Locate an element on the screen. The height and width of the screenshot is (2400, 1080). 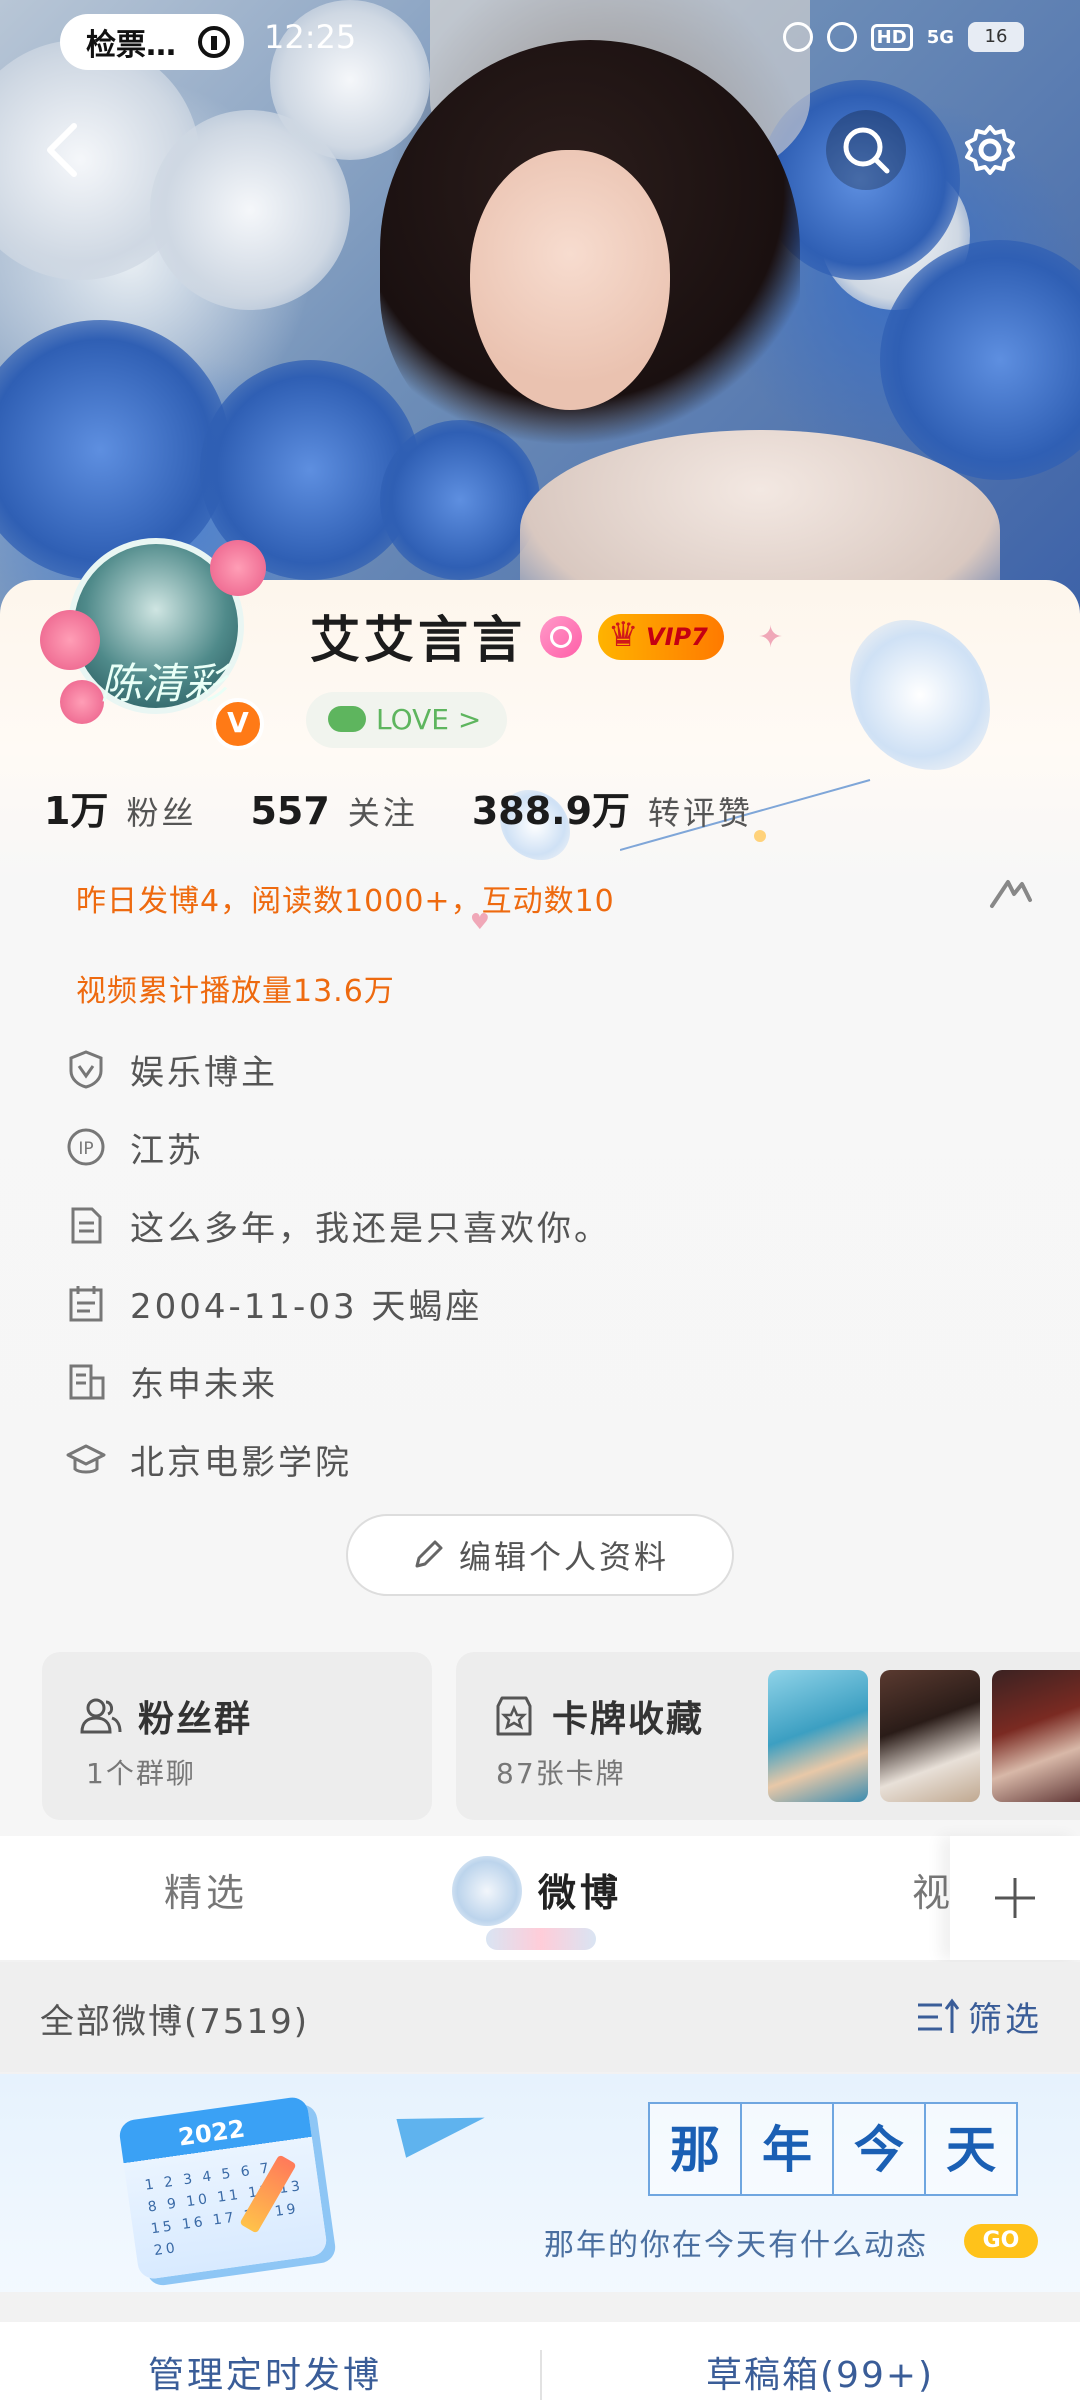
status-bar: 检票… 12:25 HD 5G 16 is located at coordinates (540, 40).